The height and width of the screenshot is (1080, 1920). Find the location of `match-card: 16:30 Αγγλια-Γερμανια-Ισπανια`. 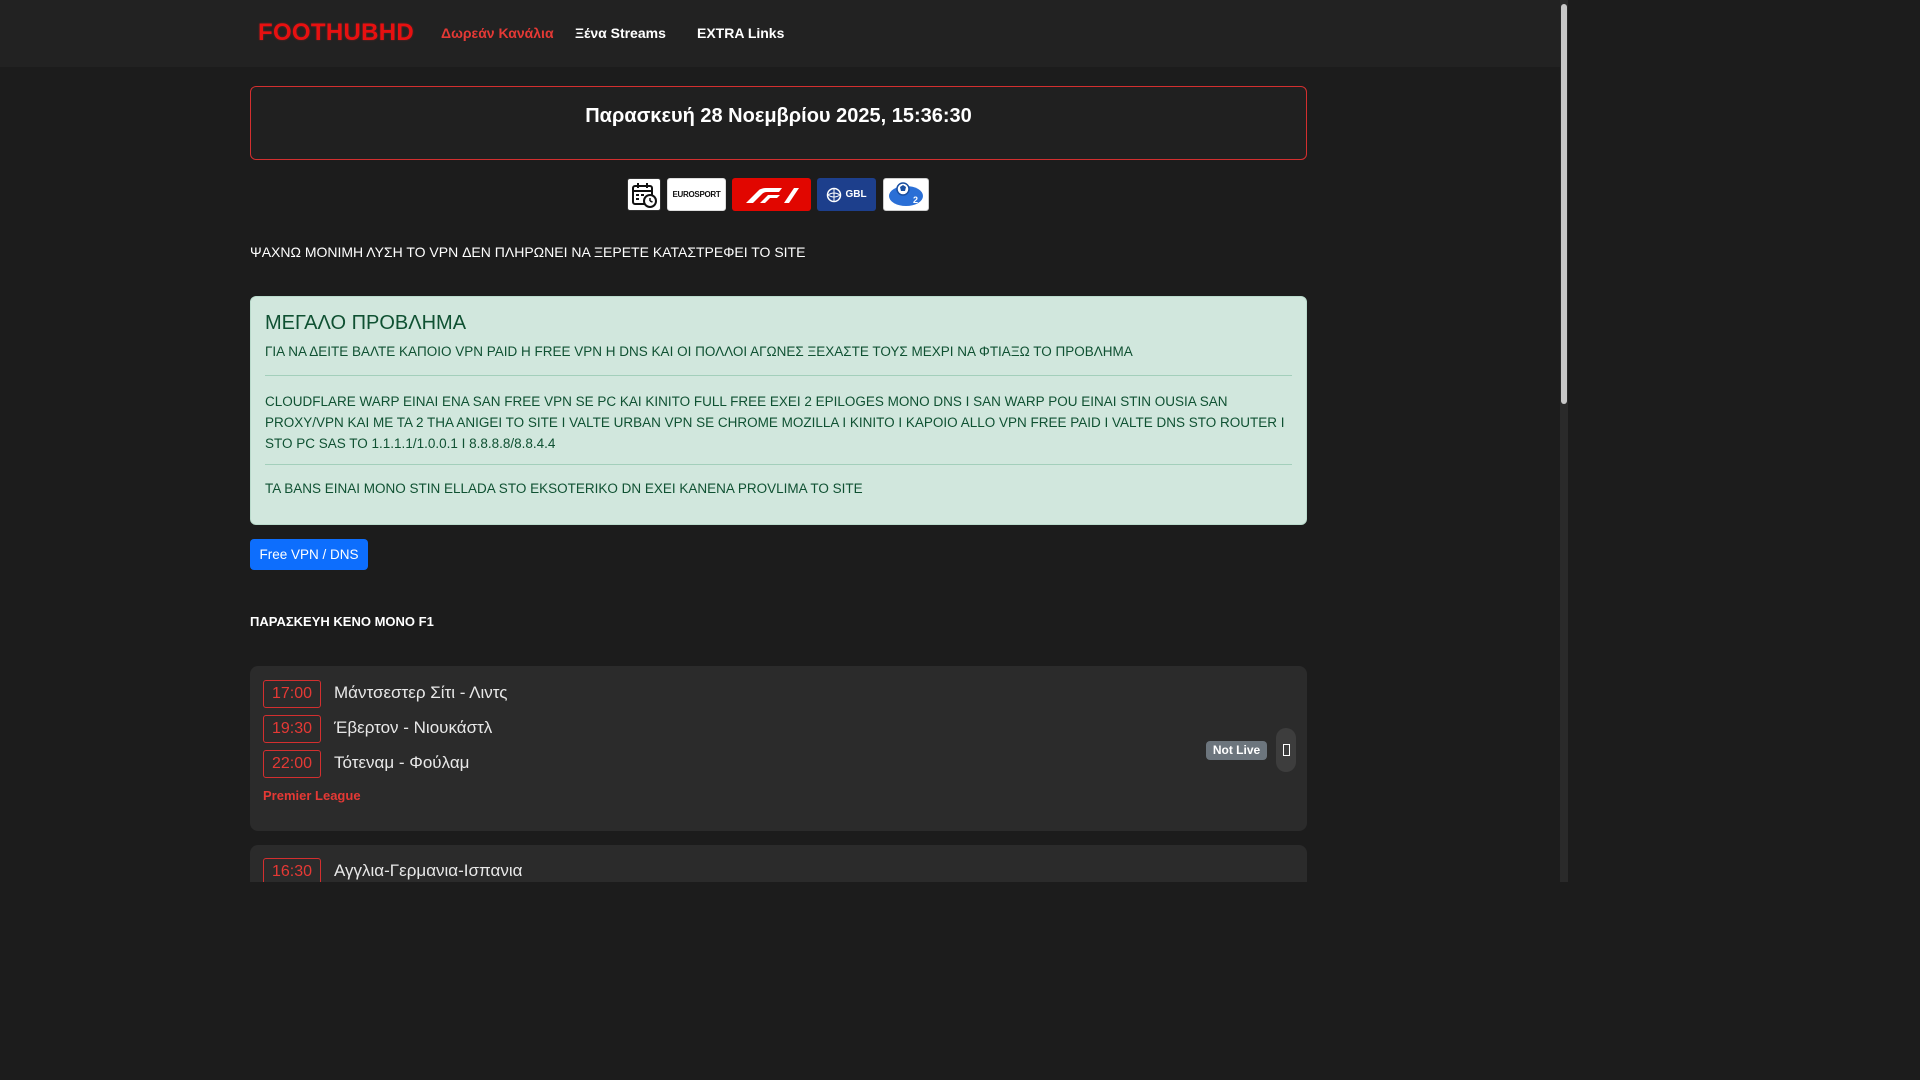

match-card: 16:30 Αγγλια-Γερμανια-Ισπανια is located at coordinates (778, 863).